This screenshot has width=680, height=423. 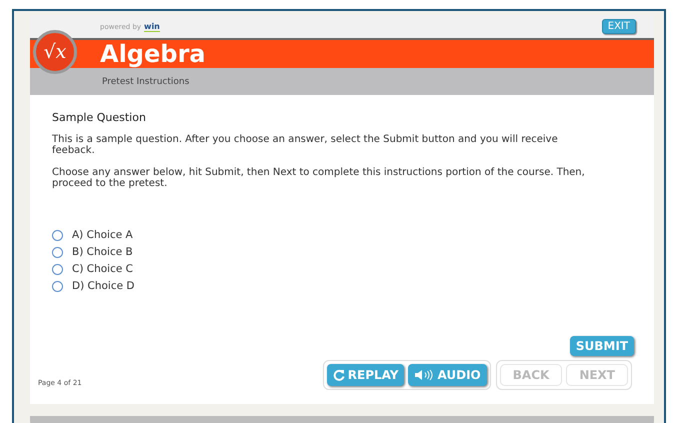 I want to click on choice-label: A) Choice A, so click(x=102, y=235).